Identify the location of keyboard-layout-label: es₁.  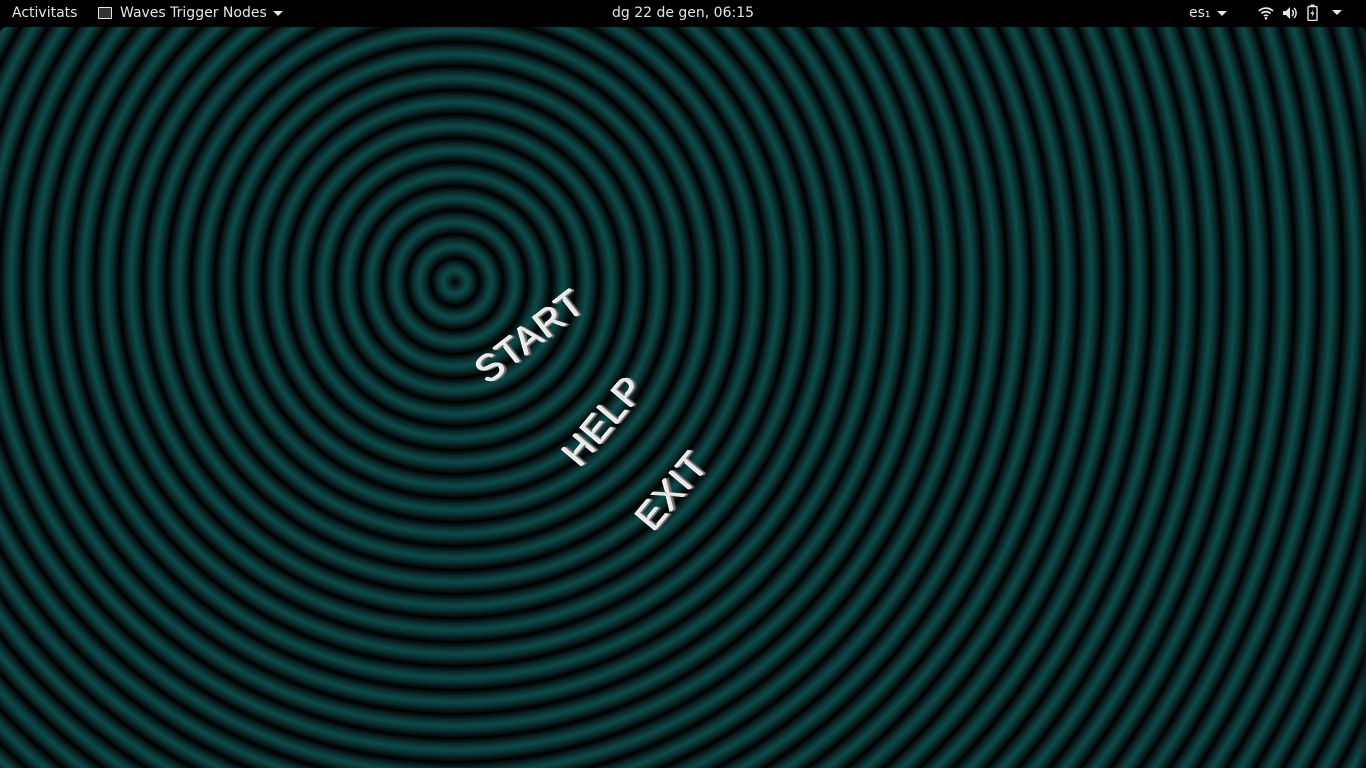
(1200, 13).